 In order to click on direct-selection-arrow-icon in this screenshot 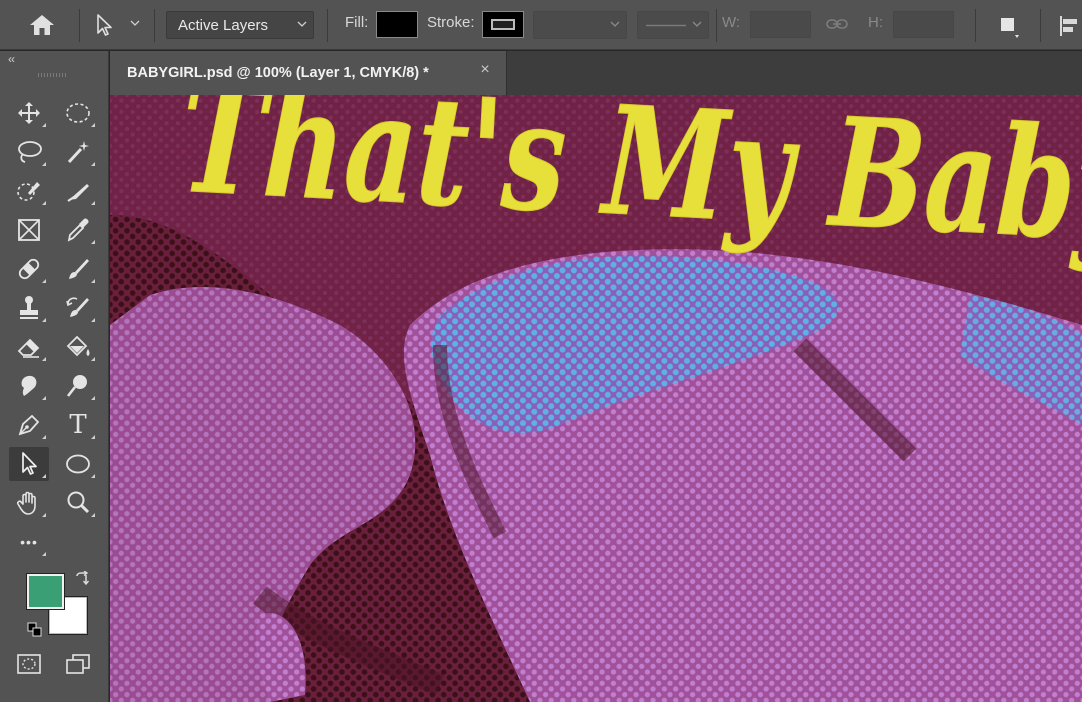, I will do `click(104, 25)`.